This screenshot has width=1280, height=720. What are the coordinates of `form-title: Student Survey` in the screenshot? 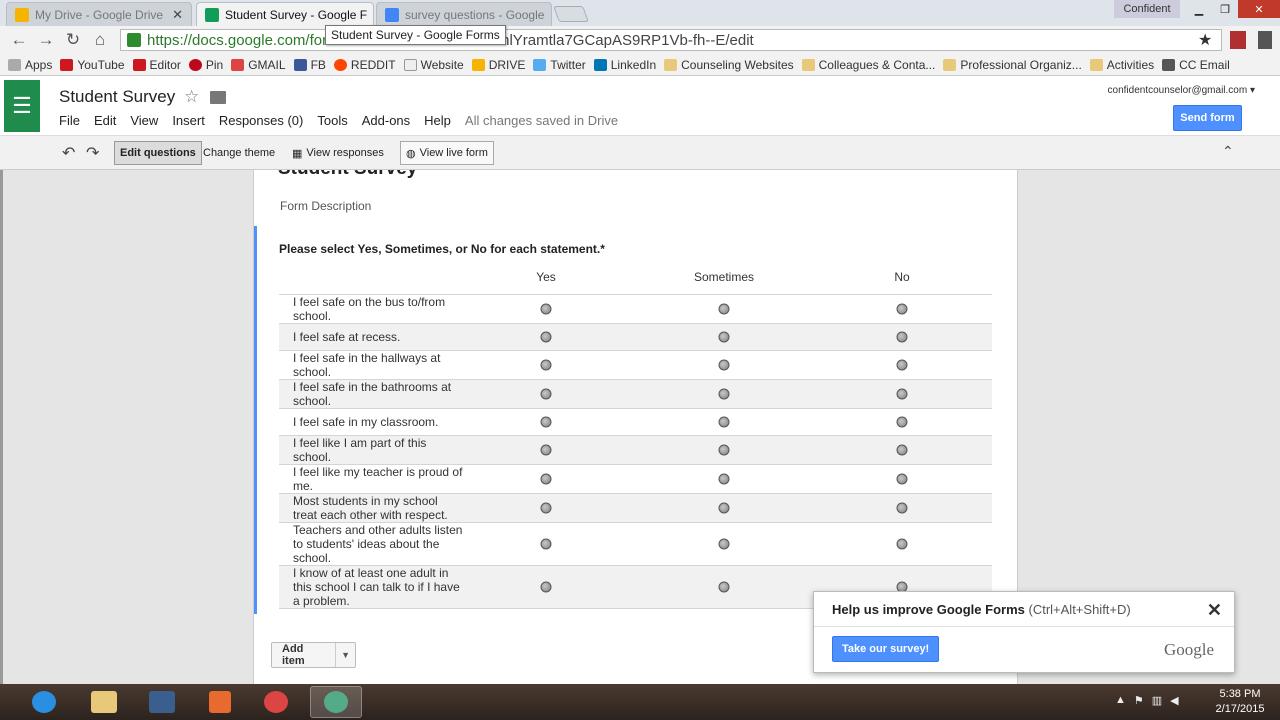 It's located at (347, 175).